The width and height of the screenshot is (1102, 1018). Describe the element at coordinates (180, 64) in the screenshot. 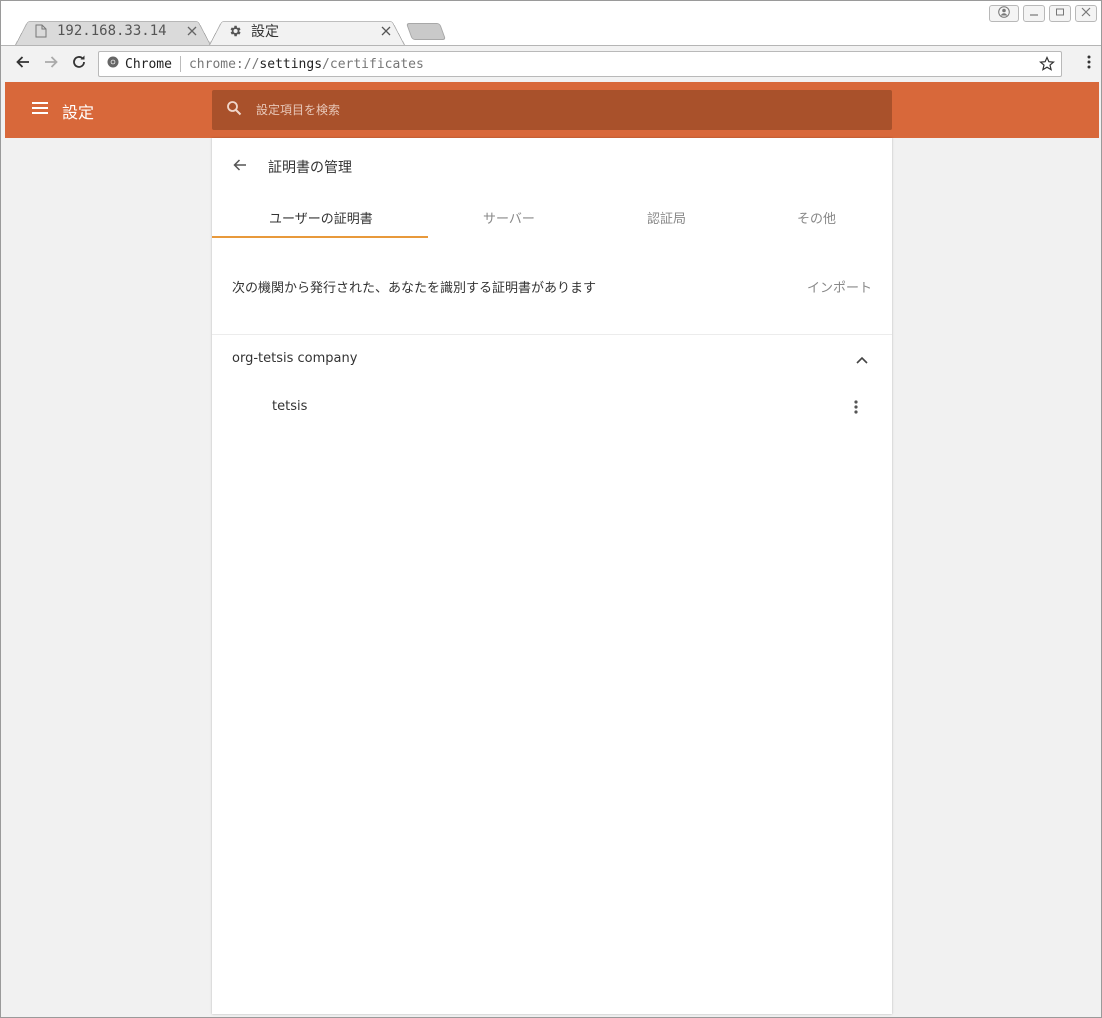

I see `chip-divider` at that location.